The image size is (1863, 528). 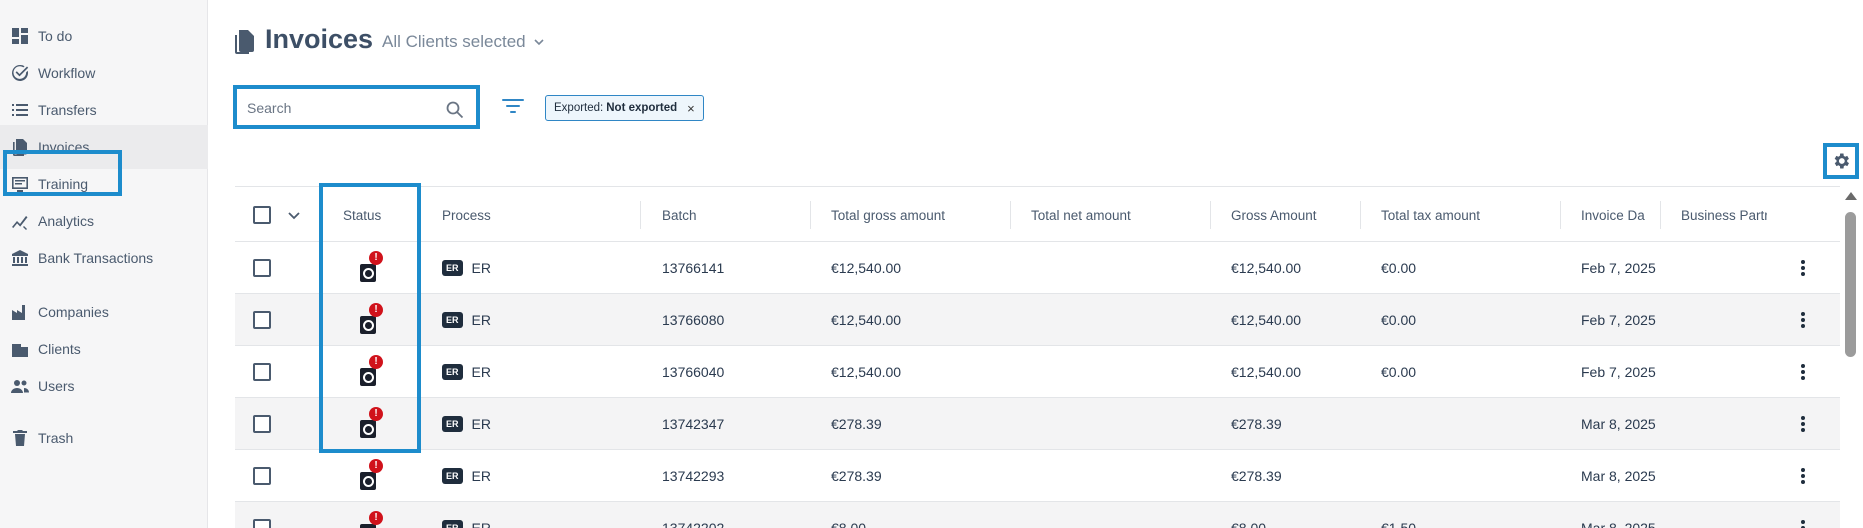 What do you see at coordinates (1399, 320) in the screenshot?
I see `total-tax-cell: €0.00` at bounding box center [1399, 320].